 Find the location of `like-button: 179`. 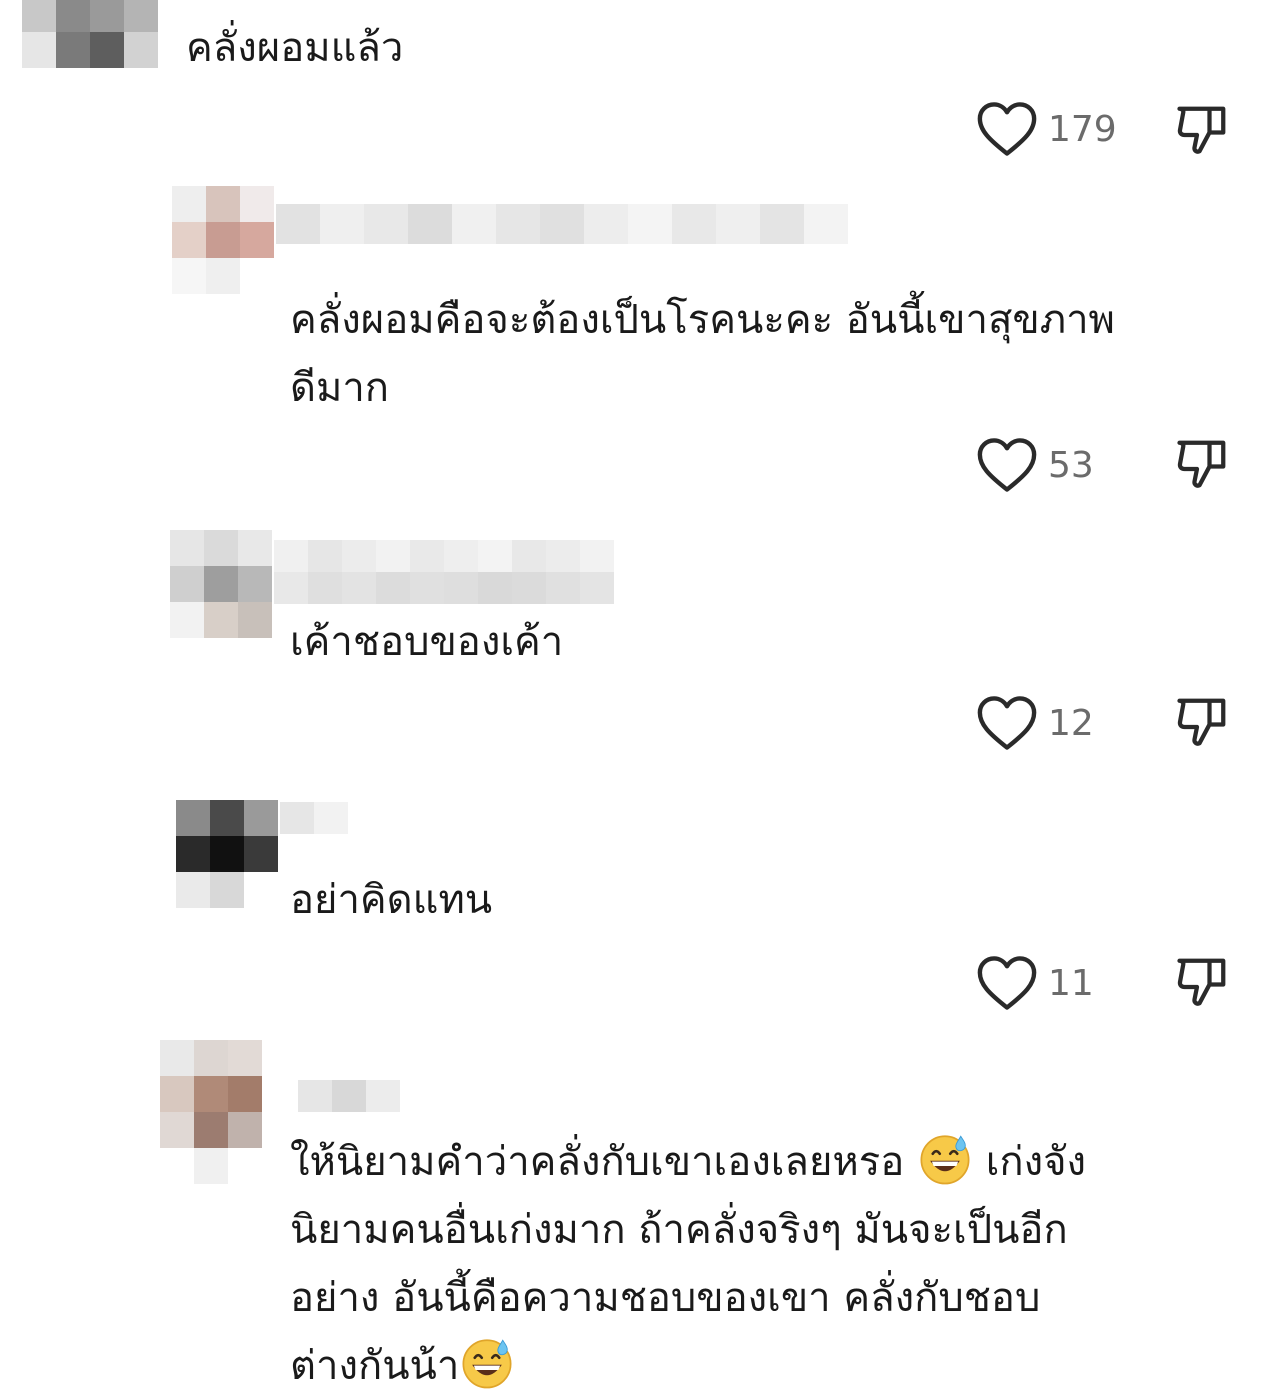

like-button: 179 is located at coordinates (1046, 129).